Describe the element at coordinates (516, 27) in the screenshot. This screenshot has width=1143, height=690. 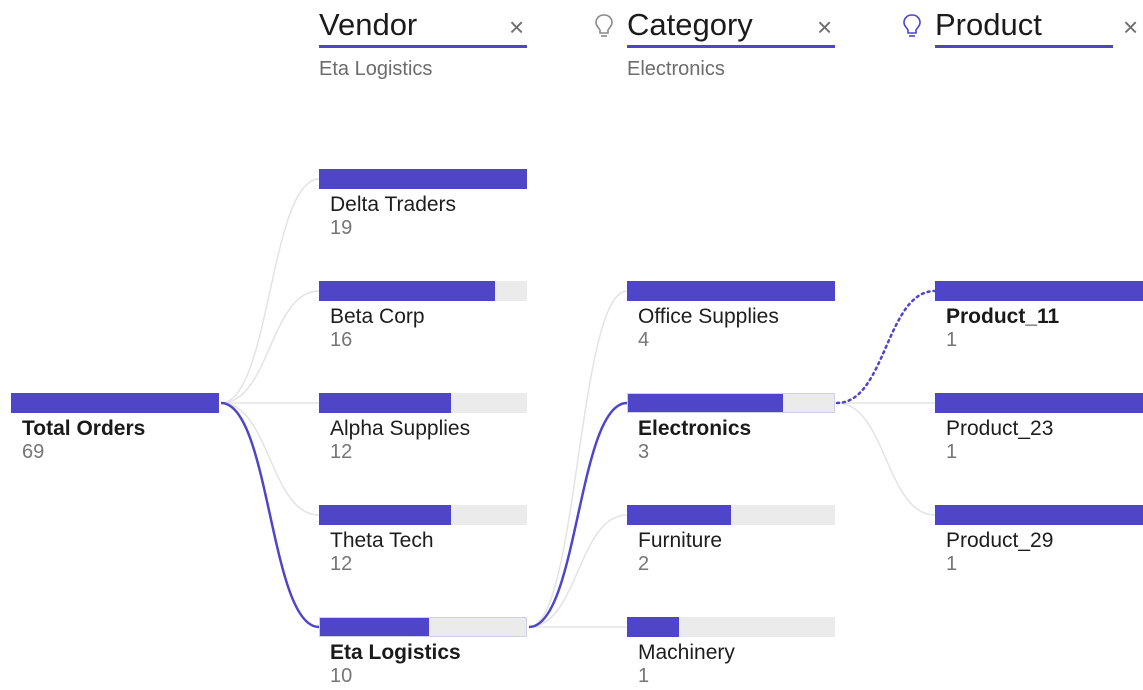
I see `vendor-close-icon: ×` at that location.